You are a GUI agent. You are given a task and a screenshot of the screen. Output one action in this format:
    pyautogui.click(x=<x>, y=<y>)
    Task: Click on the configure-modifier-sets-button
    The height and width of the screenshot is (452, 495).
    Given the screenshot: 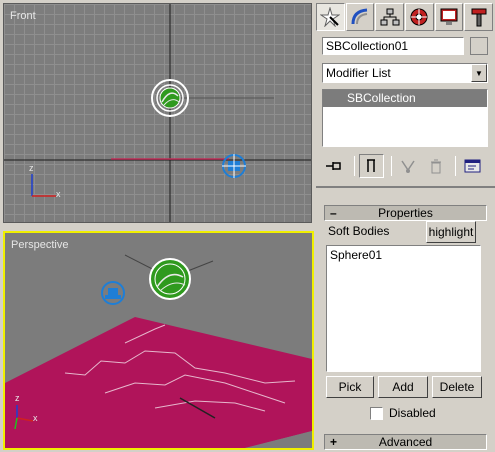 What is the action you would take?
    pyautogui.click(x=472, y=166)
    